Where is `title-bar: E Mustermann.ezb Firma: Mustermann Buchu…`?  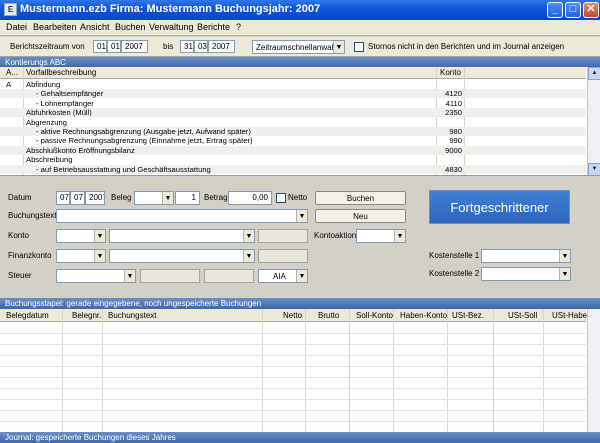
title-bar: E Mustermann.ezb Firma: Mustermann Buchu… is located at coordinates (300, 10).